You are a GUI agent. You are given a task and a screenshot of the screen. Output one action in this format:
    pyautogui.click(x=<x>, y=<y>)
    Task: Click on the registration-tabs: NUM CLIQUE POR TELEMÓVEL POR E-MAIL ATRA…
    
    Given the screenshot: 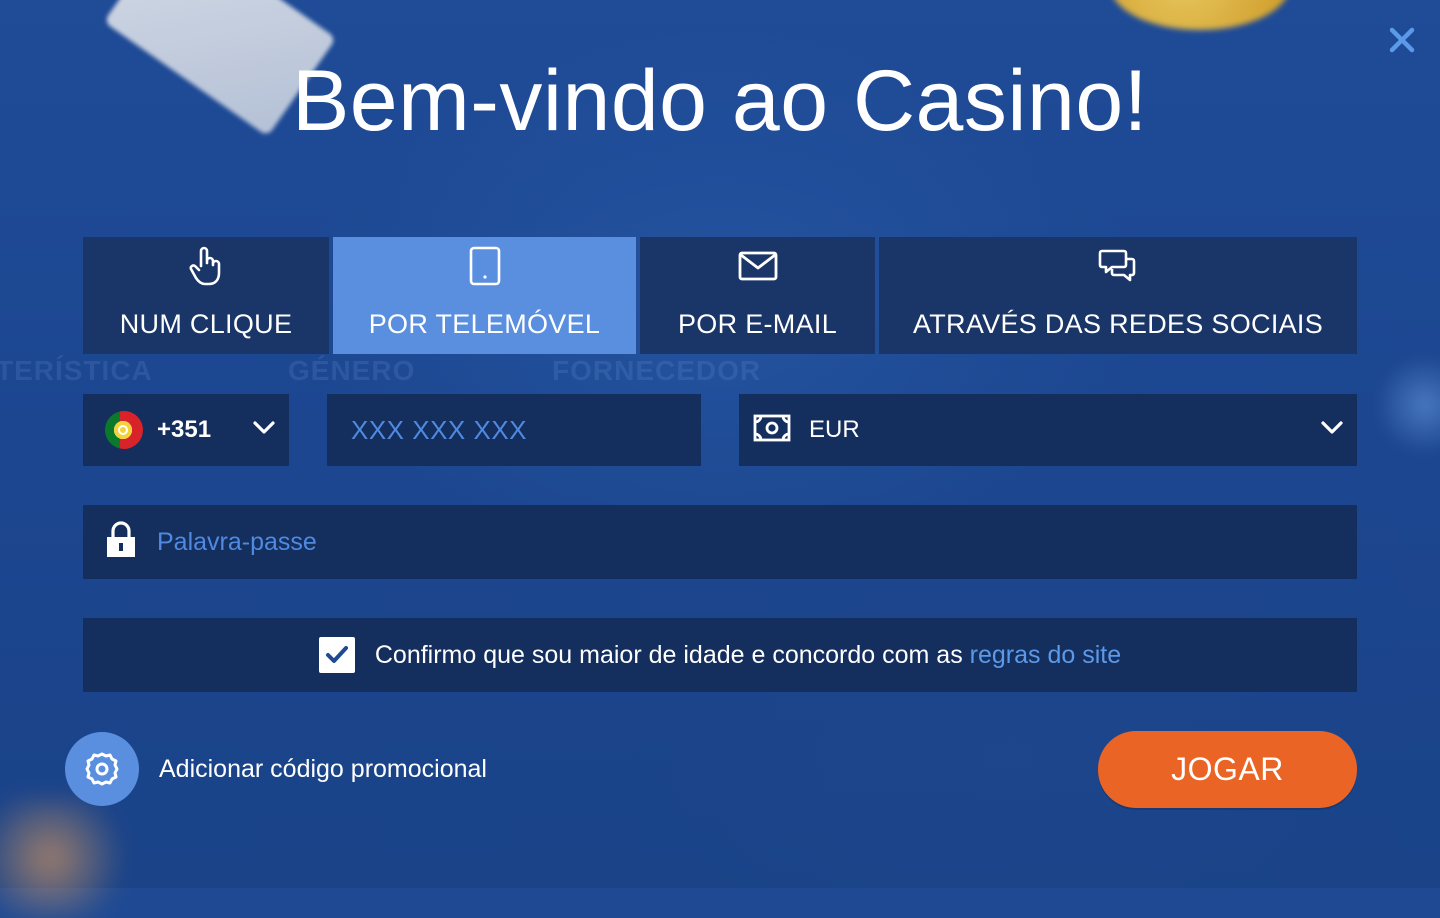 What is the action you would take?
    pyautogui.click(x=720, y=295)
    